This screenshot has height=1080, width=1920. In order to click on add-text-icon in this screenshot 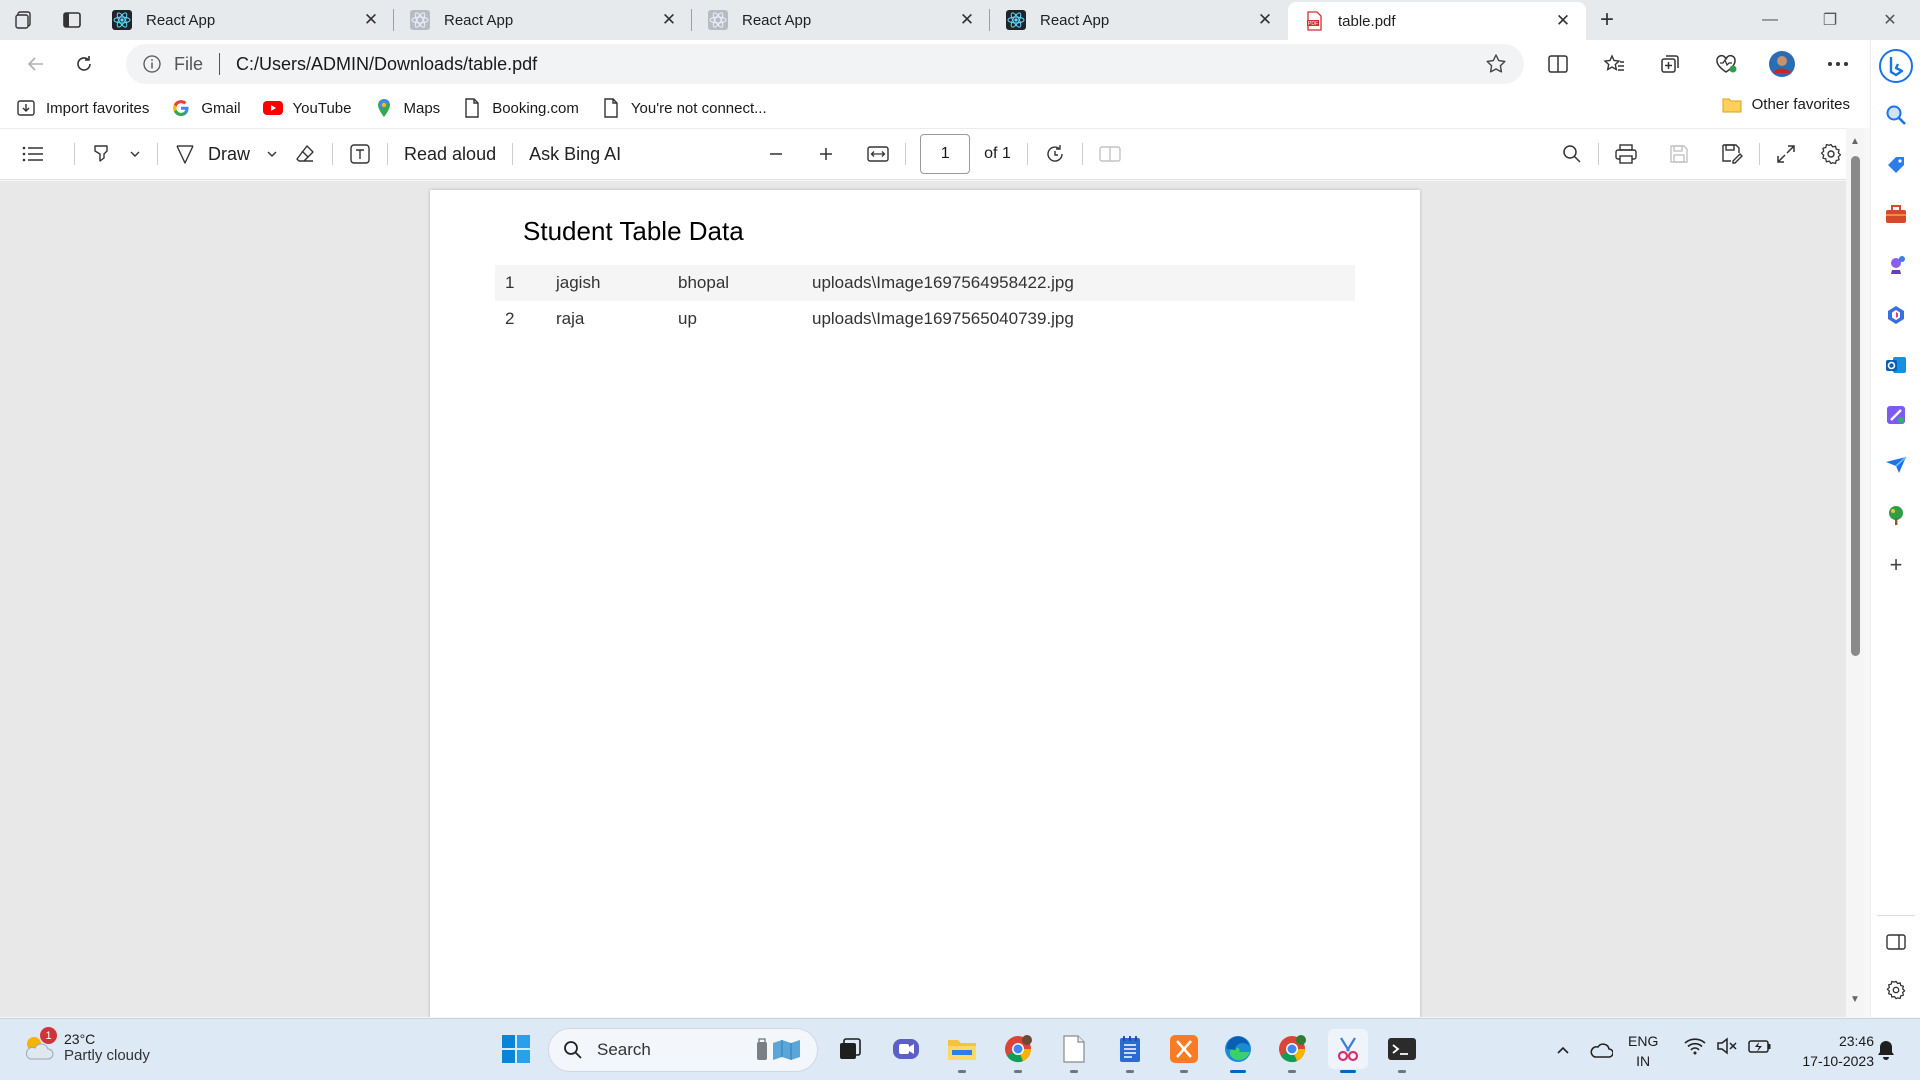, I will do `click(360, 154)`.